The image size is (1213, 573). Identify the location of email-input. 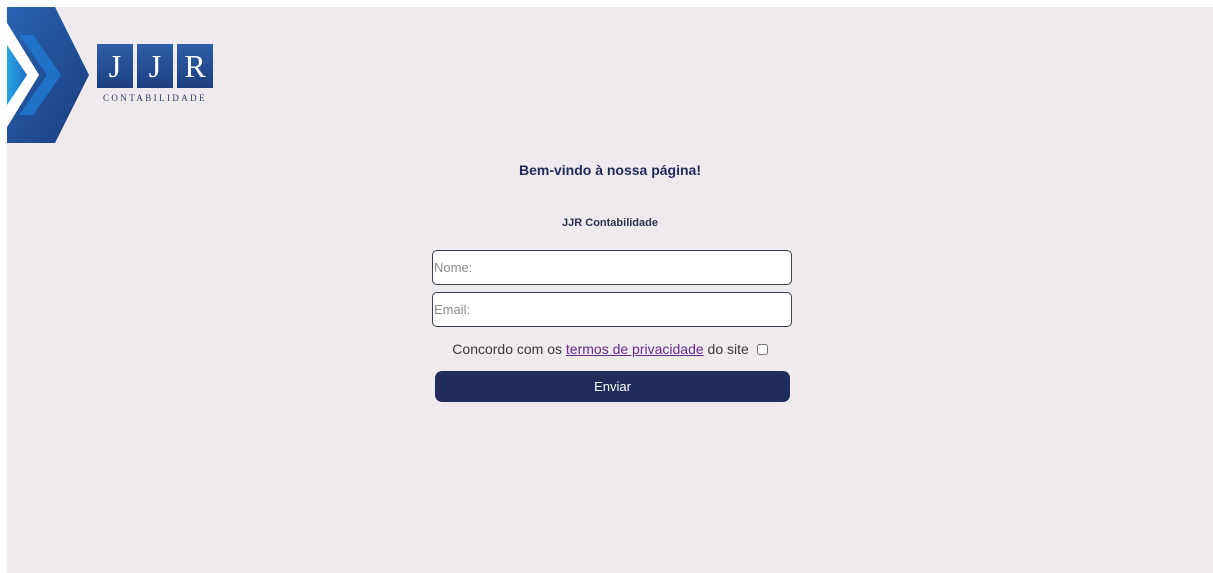
(612, 309).